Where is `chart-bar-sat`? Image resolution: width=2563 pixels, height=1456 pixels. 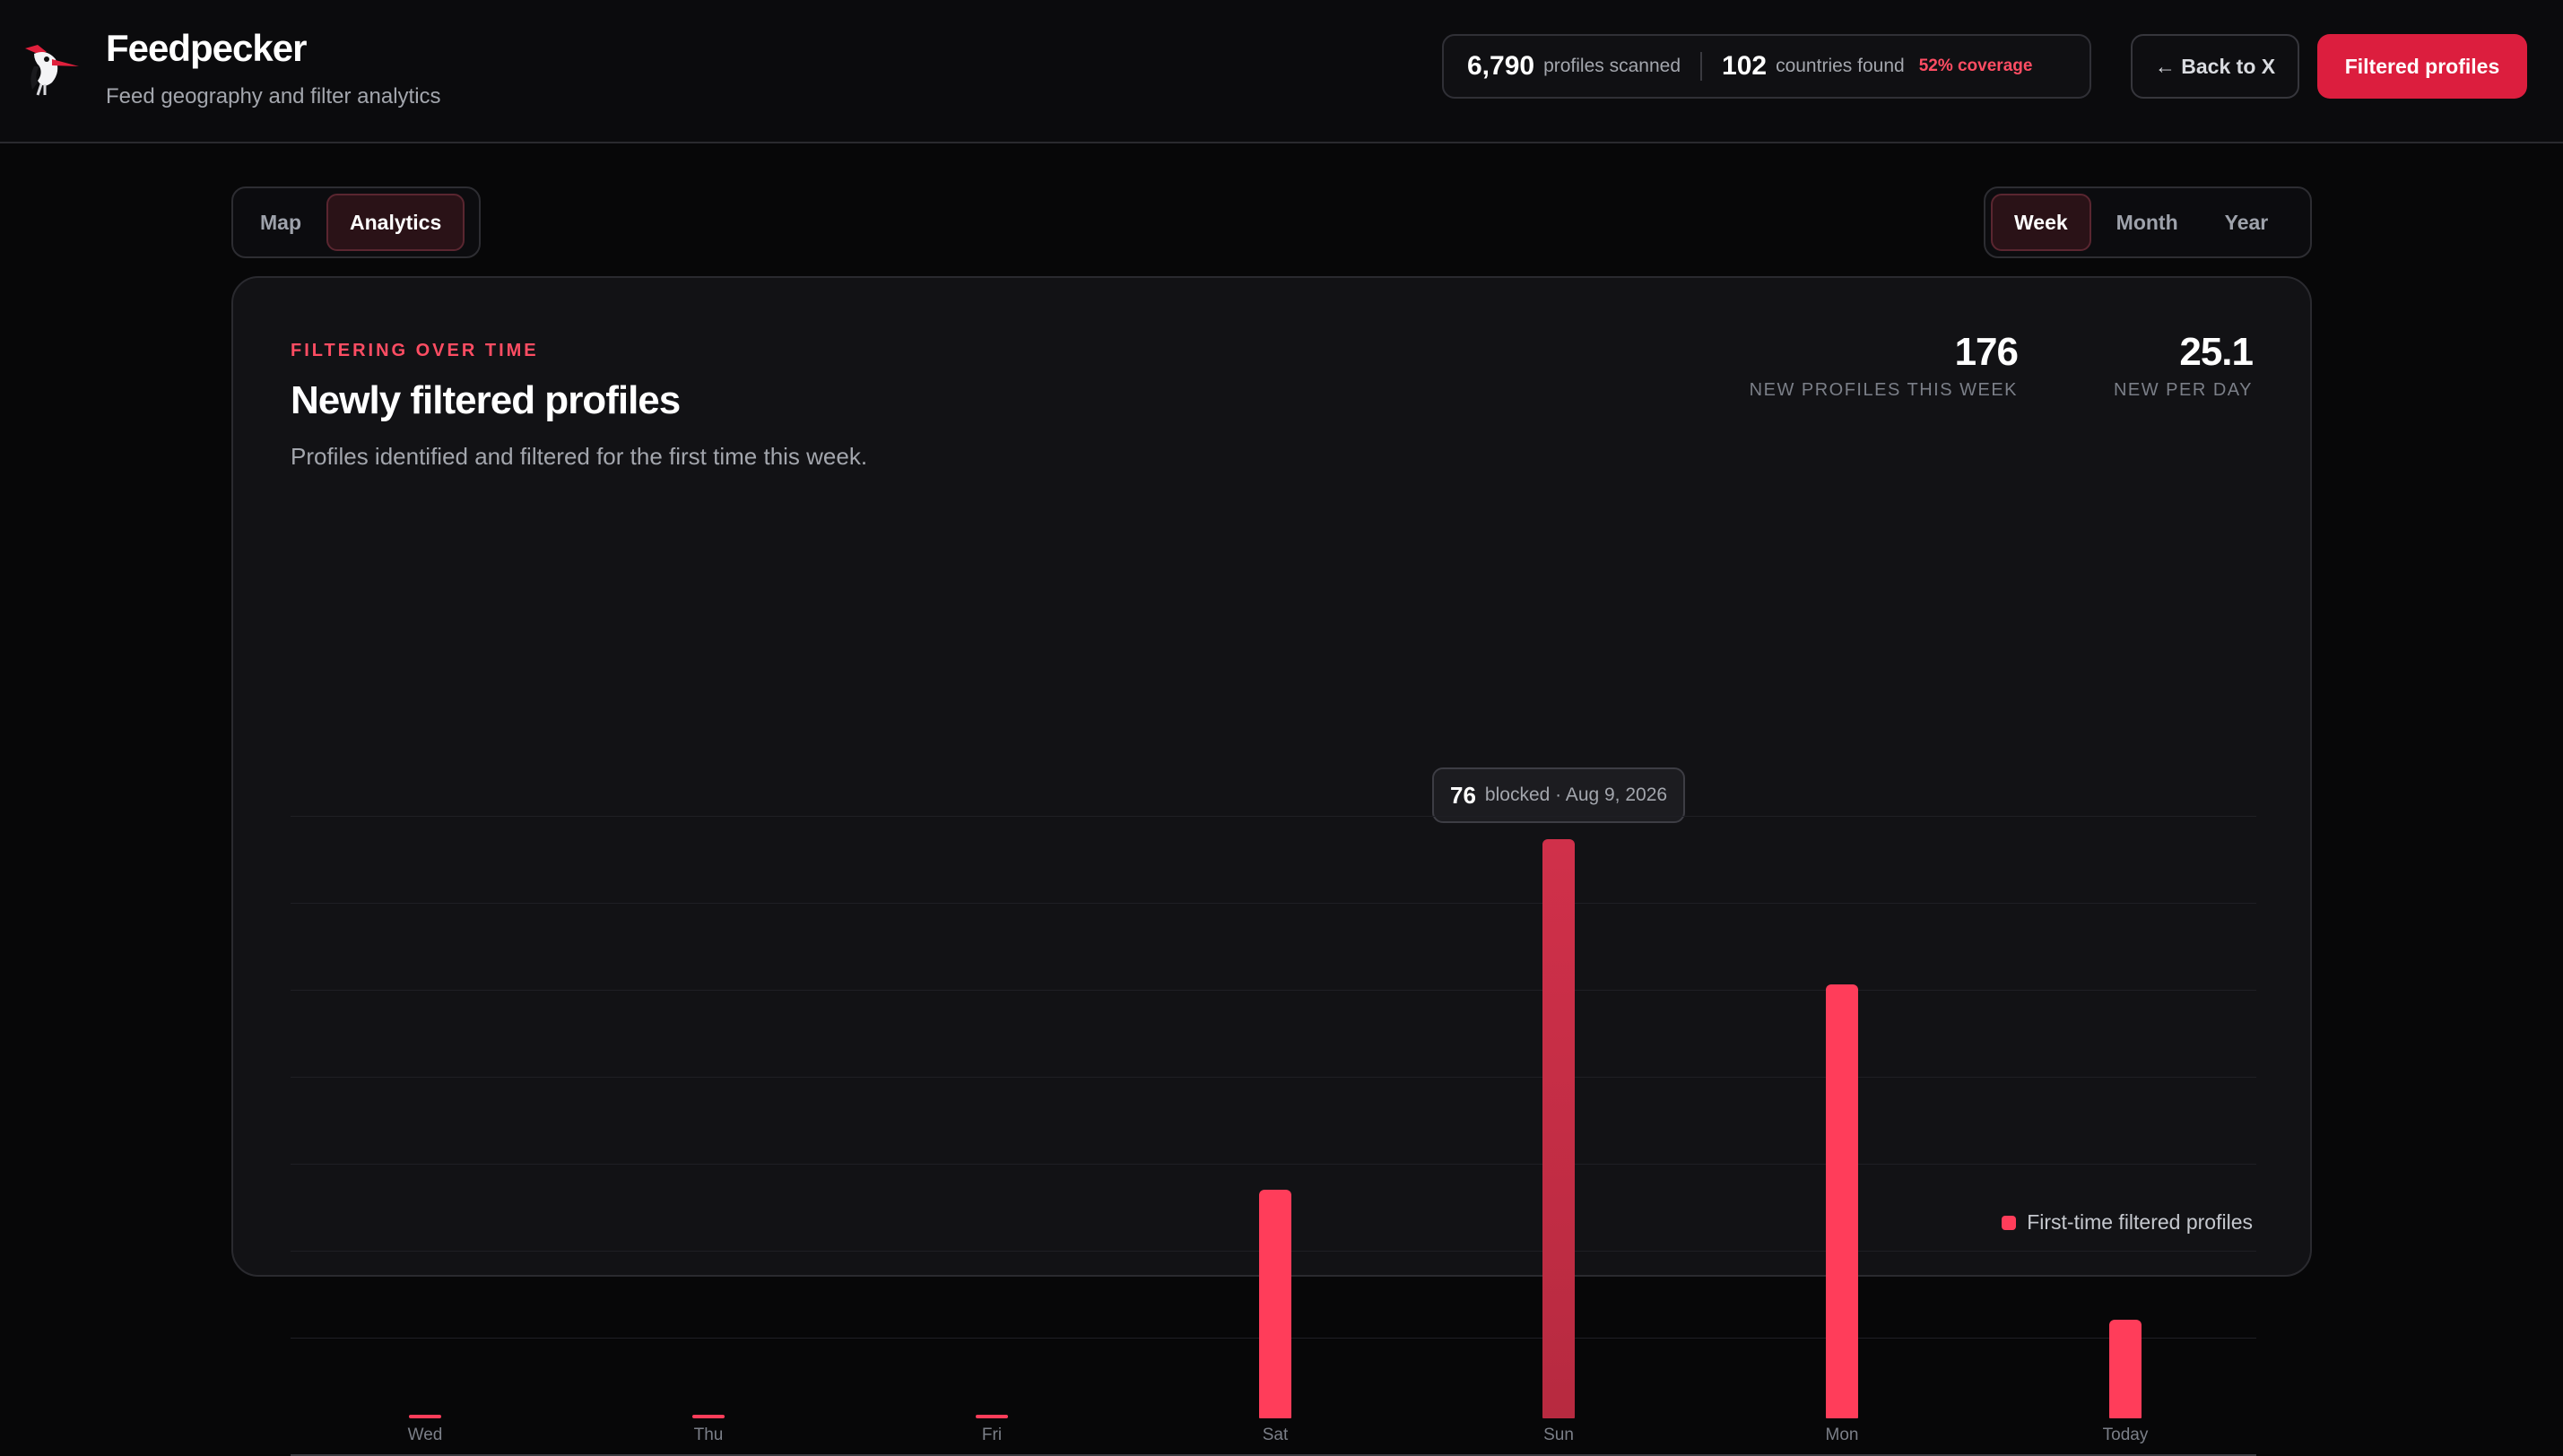 chart-bar-sat is located at coordinates (1275, 1304).